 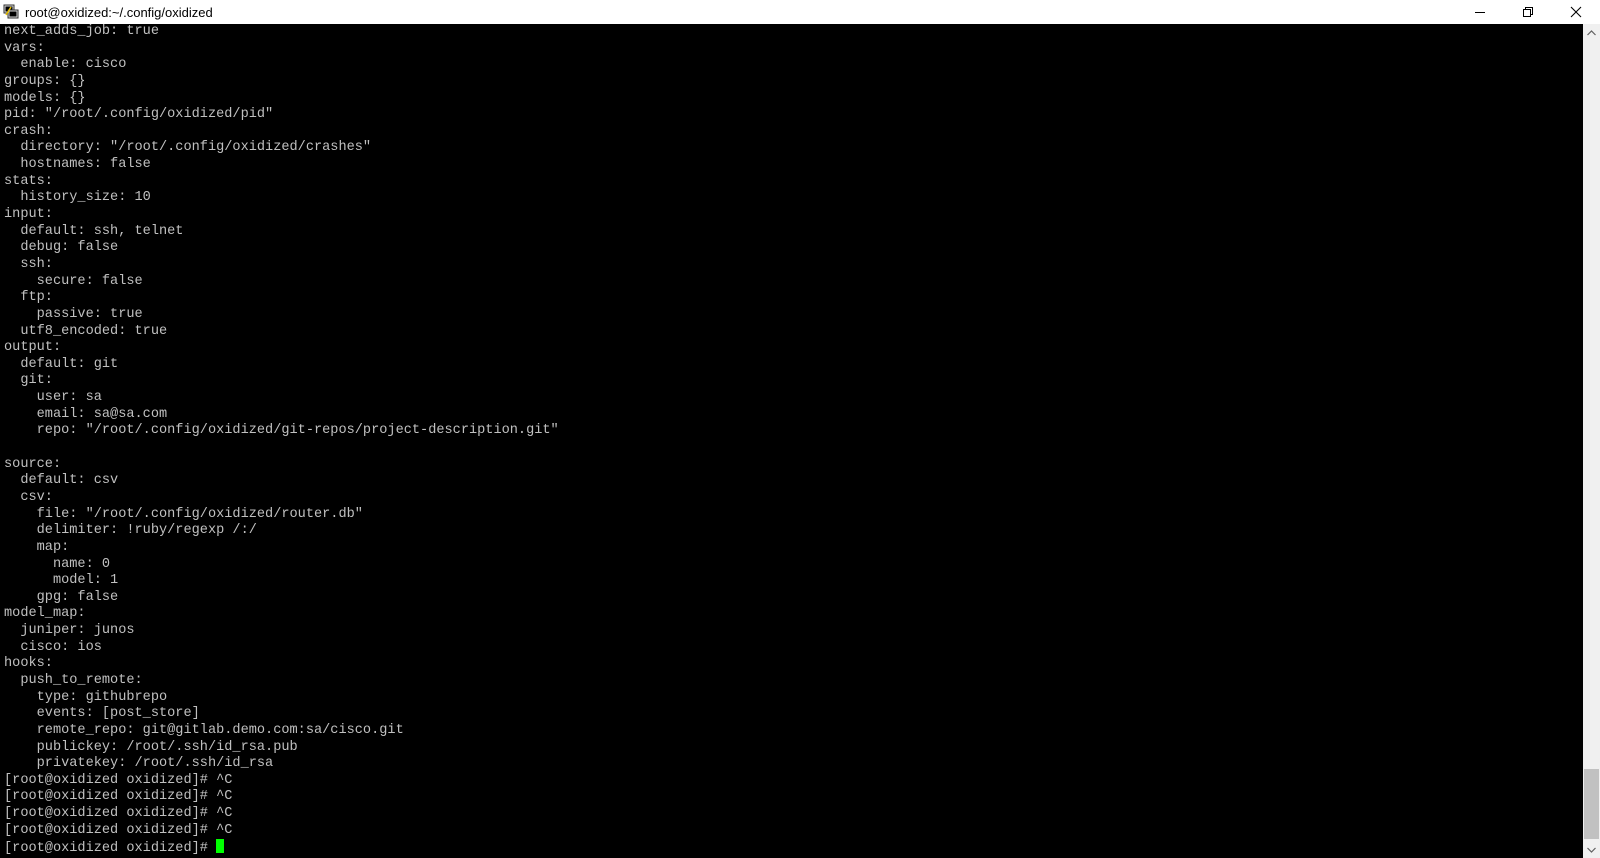 I want to click on scroll-up-button, so click(x=1591, y=32).